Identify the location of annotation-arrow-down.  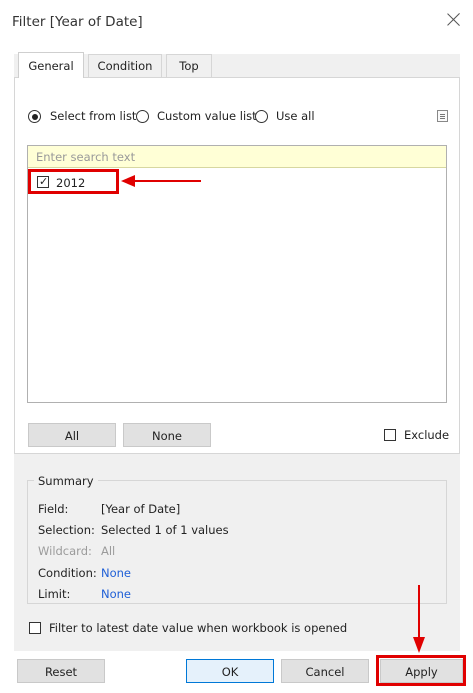
(419, 619).